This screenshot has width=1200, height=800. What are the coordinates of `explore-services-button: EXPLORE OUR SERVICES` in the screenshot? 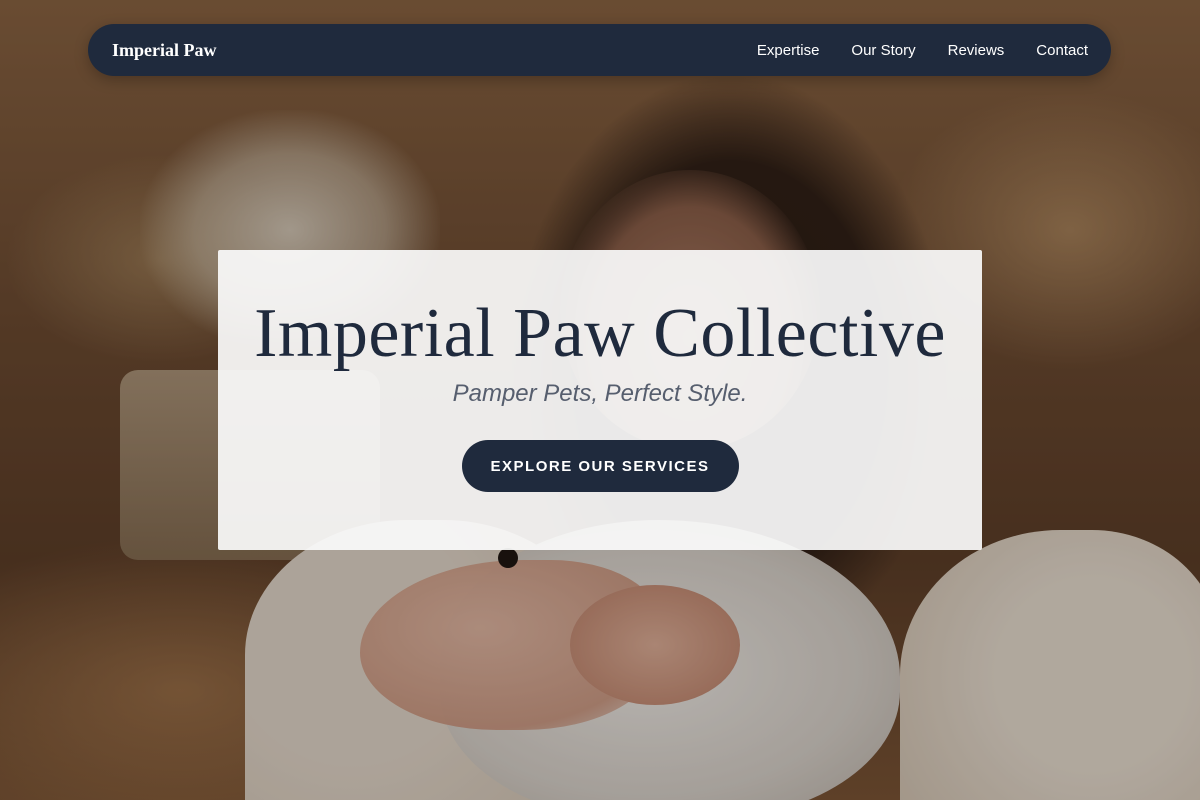 It's located at (600, 466).